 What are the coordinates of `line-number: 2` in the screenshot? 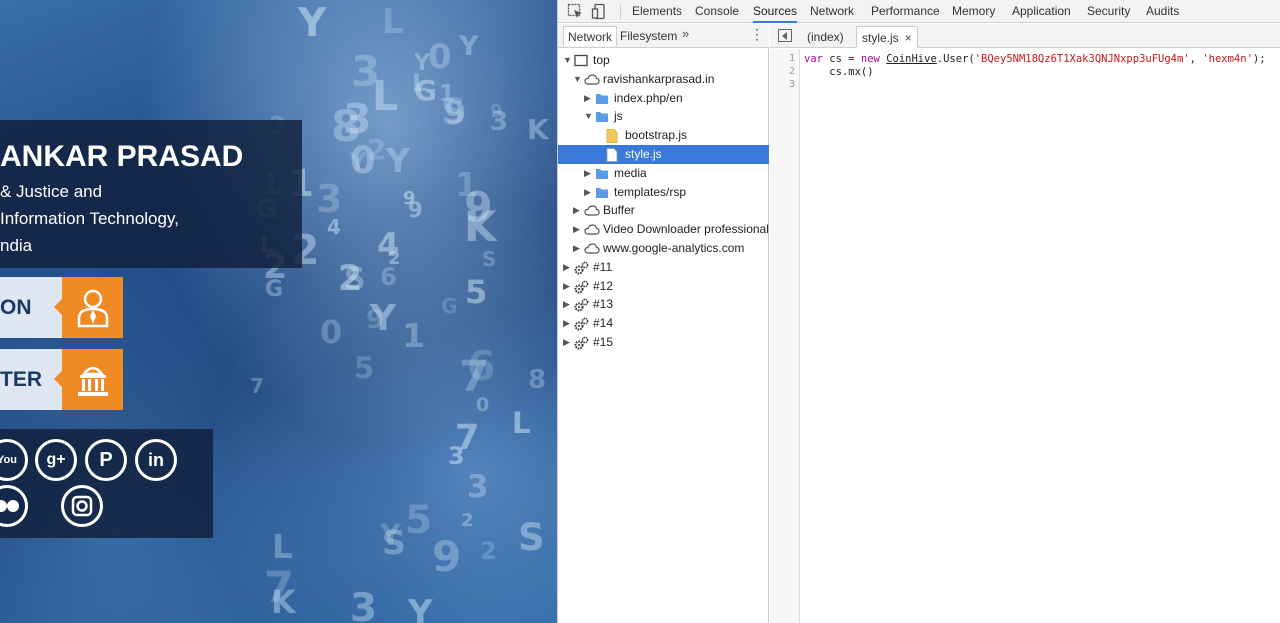 It's located at (791, 71).